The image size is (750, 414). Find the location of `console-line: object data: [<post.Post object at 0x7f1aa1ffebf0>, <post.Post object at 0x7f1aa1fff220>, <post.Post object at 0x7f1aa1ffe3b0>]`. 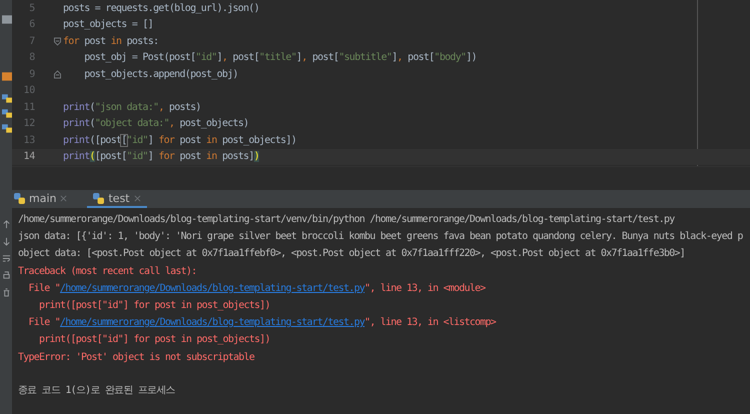

console-line: object data: [<post.Post object at 0x7f1aa1ffebf0>, <post.Post object at 0x7f1aa1fff220>, <post.Post object at 0x7f1aa1ffe3b0>] is located at coordinates (352, 254).